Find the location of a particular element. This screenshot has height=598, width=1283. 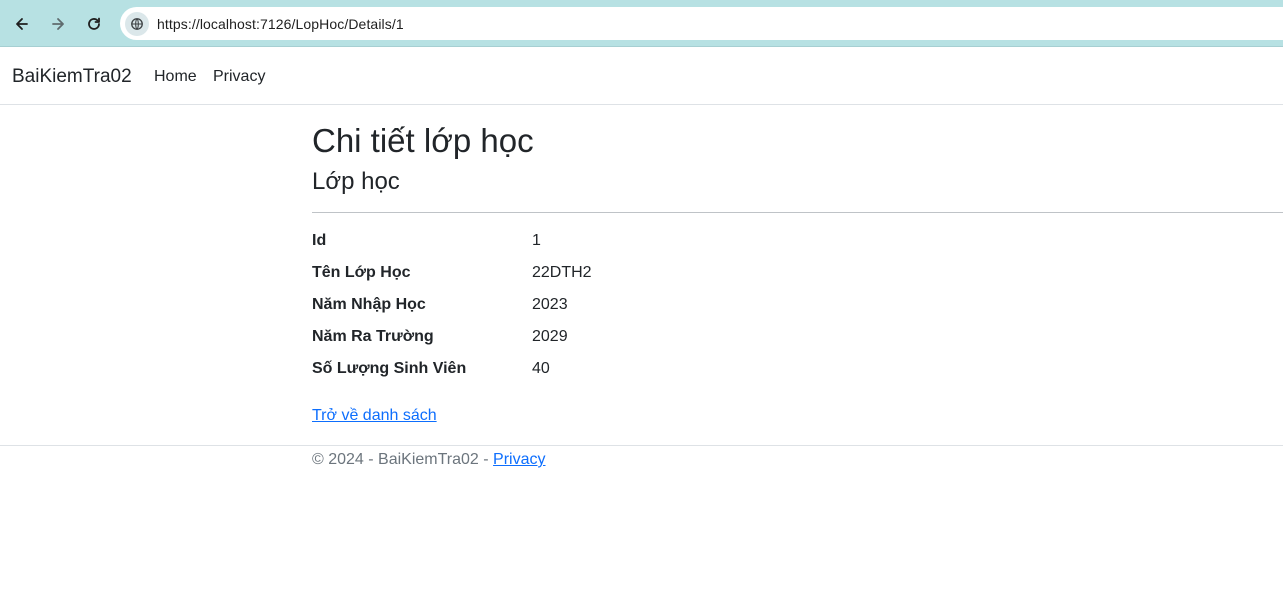

back-button is located at coordinates (22, 24).